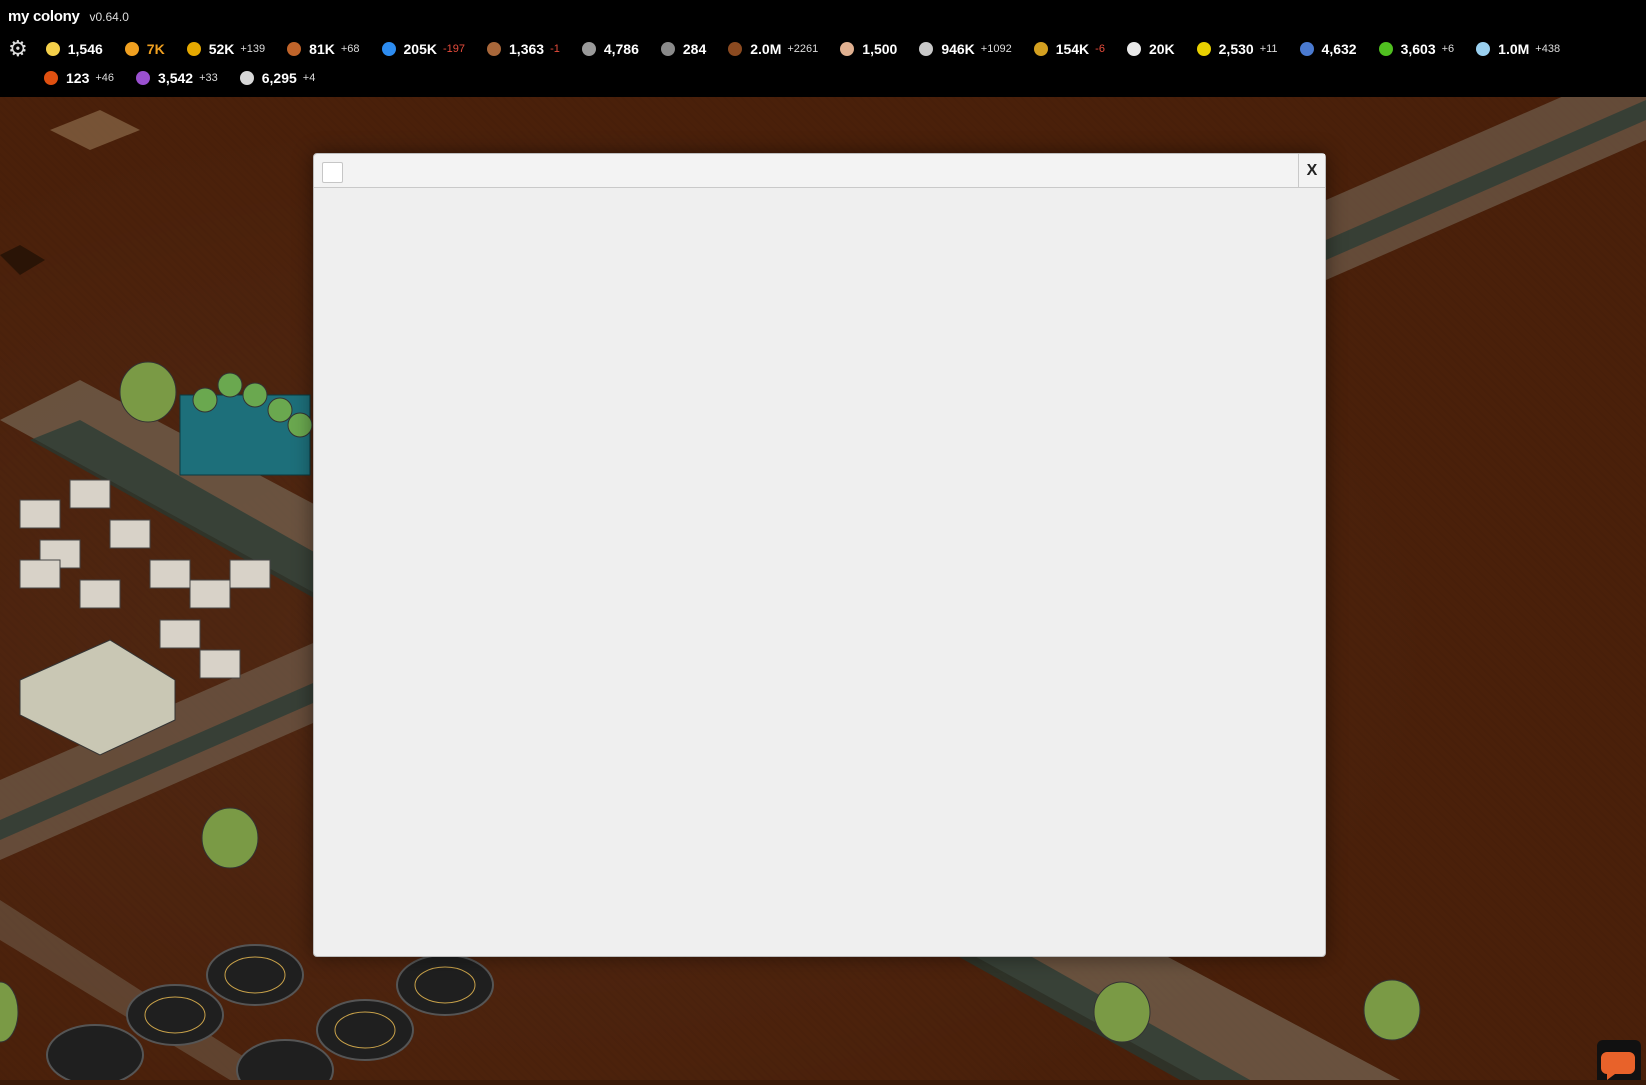 The width and height of the screenshot is (1646, 1085). What do you see at coordinates (44, 16) in the screenshot?
I see `app-title: my colony` at bounding box center [44, 16].